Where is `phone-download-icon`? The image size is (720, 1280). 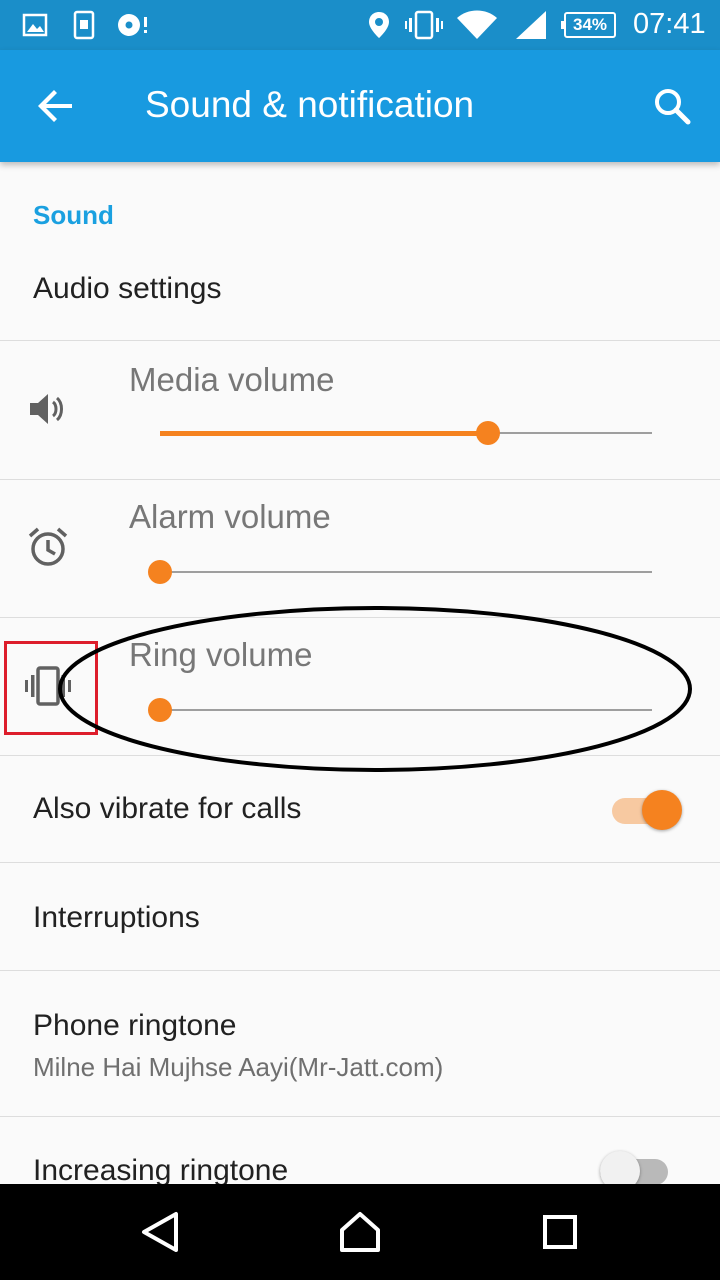 phone-download-icon is located at coordinates (84, 25).